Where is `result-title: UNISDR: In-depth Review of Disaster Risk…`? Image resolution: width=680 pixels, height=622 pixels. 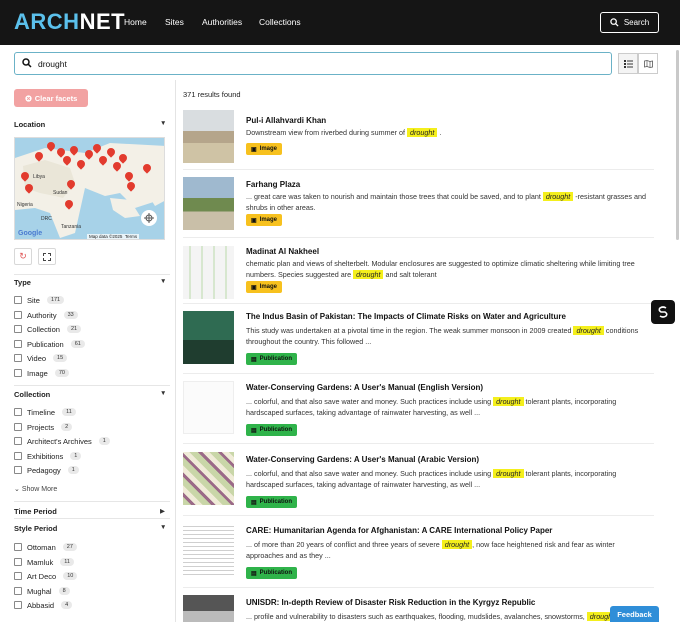 result-title: UNISDR: In-depth Review of Disaster Risk… is located at coordinates (390, 602).